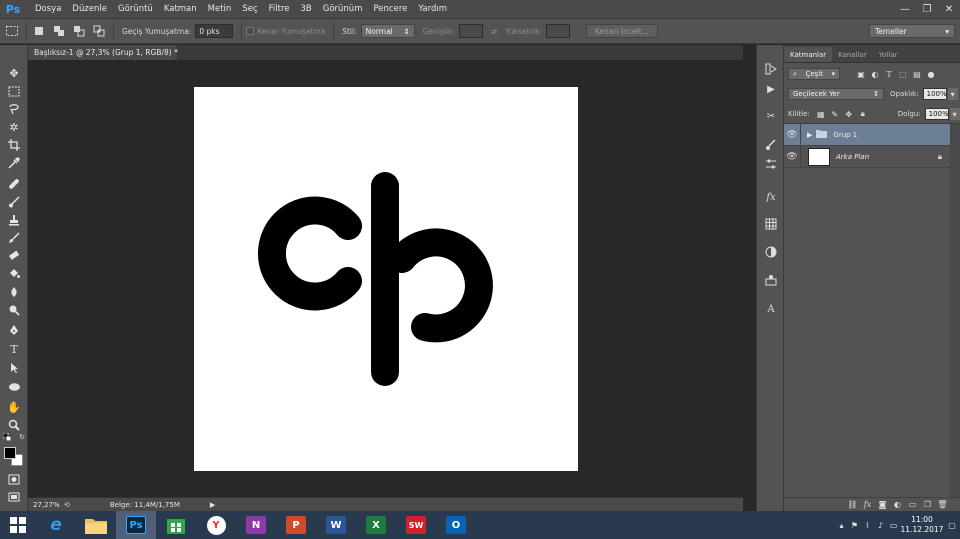  Describe the element at coordinates (903, 74) in the screenshot. I see `filter-shape-icon: ⬚` at that location.